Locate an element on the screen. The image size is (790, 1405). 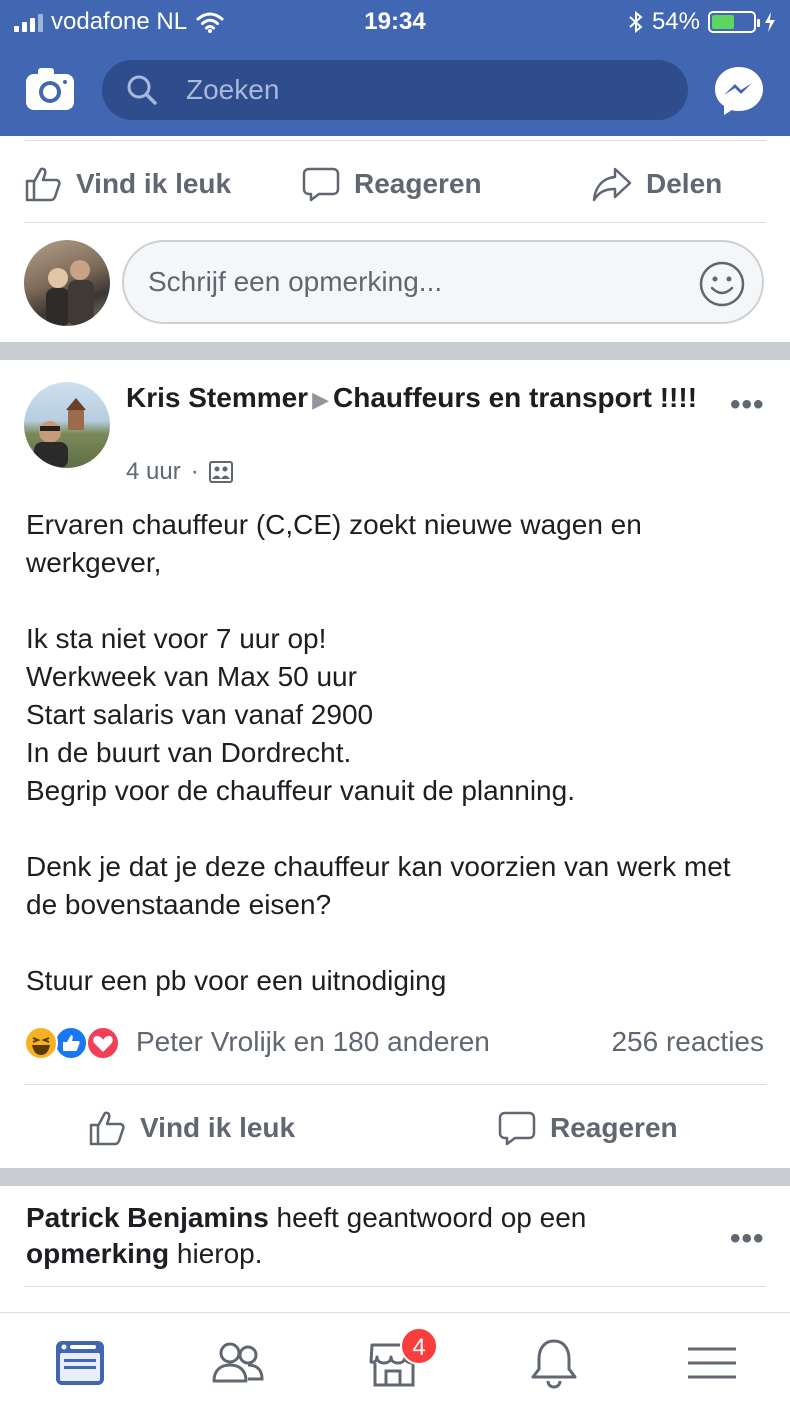
bottom-nav: 4 is located at coordinates (395, 1358).